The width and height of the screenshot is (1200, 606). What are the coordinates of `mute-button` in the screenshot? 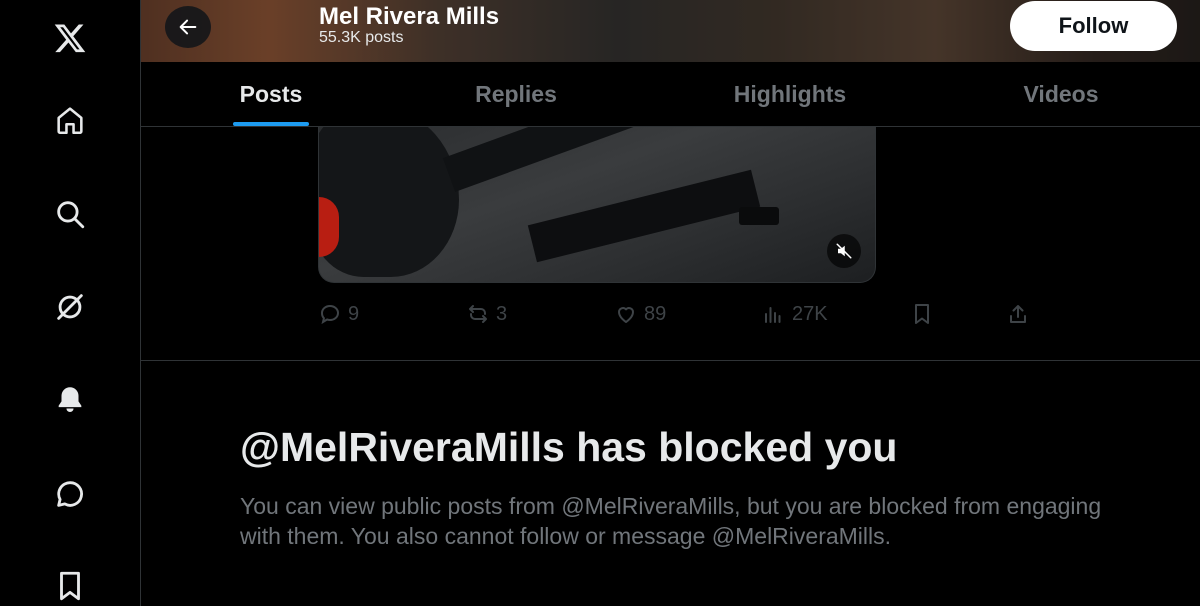 It's located at (844, 251).